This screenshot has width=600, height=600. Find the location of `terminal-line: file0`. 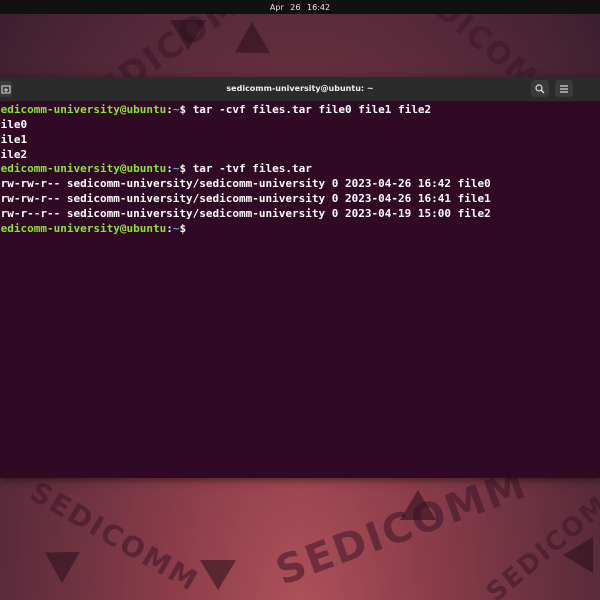

terminal-line: file0 is located at coordinates (13, 124).